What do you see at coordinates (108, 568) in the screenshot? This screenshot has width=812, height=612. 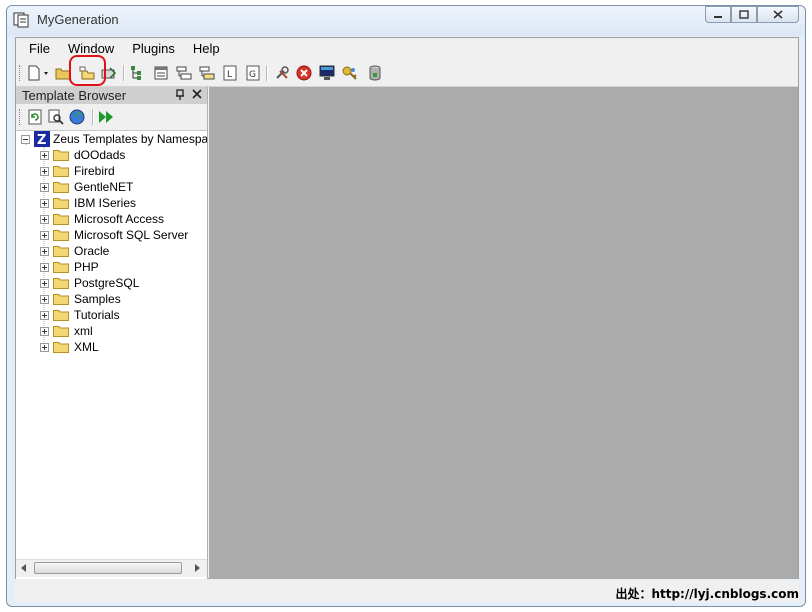 I see `scrollbar-thumb` at bounding box center [108, 568].